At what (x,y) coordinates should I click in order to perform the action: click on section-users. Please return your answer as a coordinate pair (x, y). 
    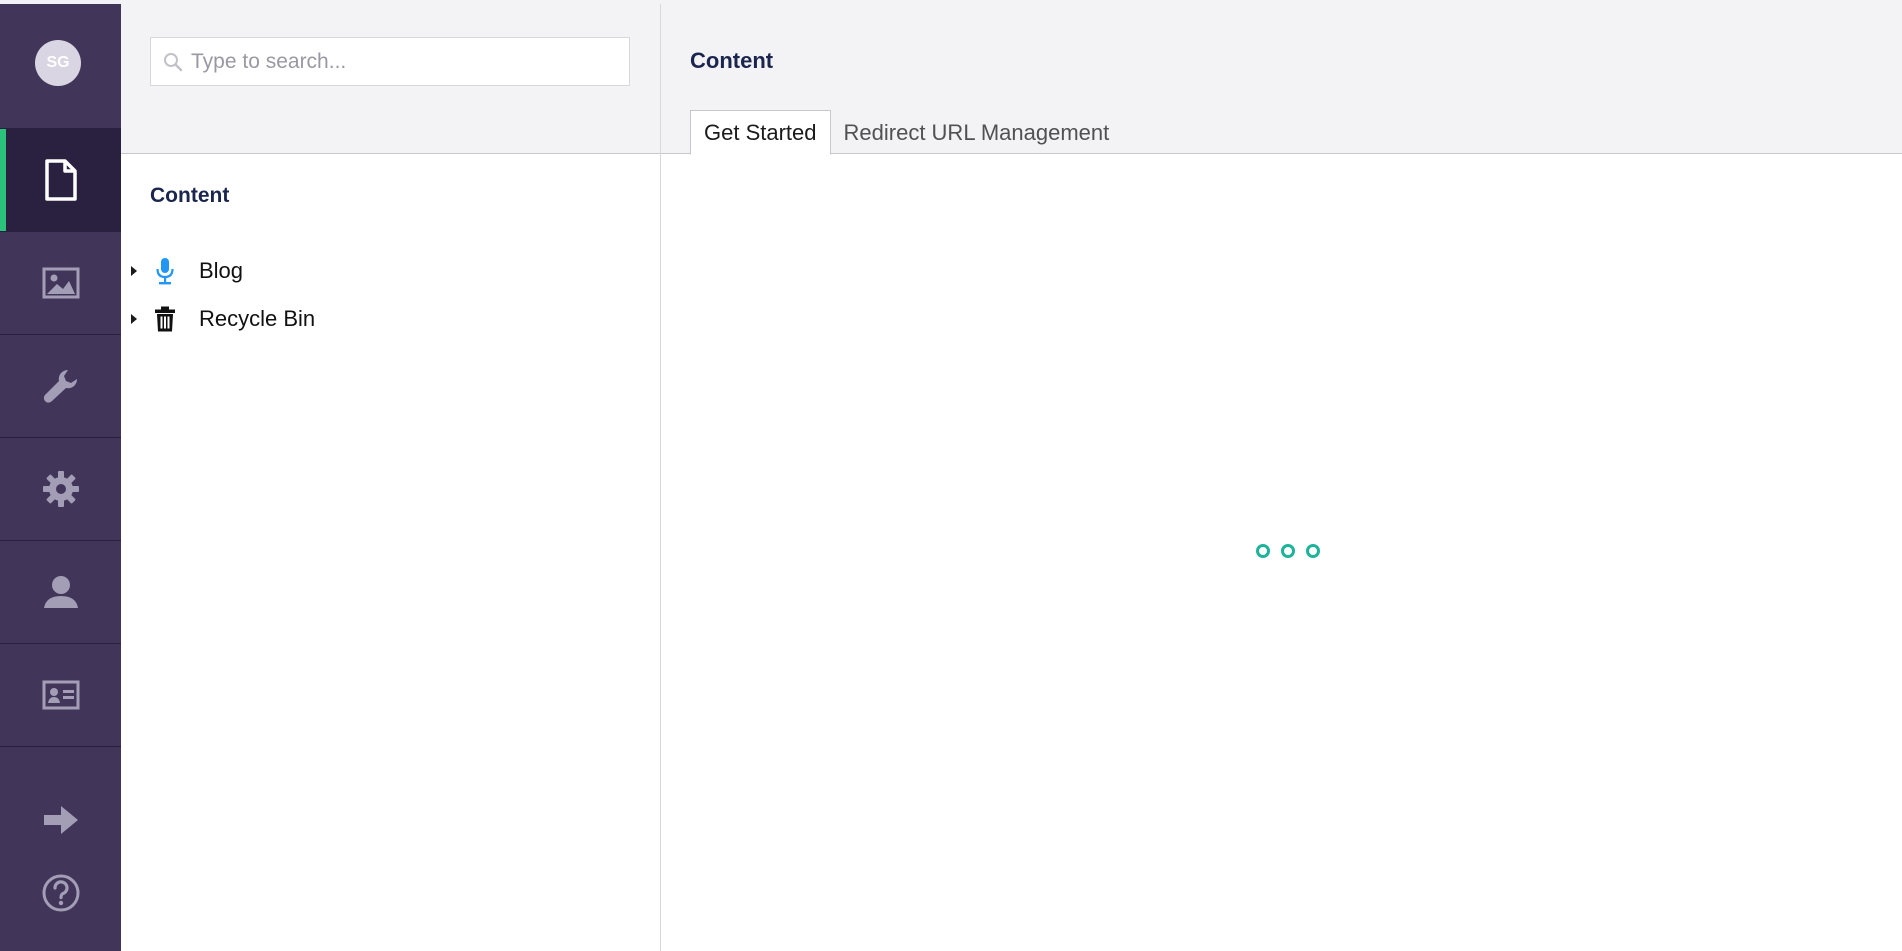
    Looking at the image, I should click on (60, 591).